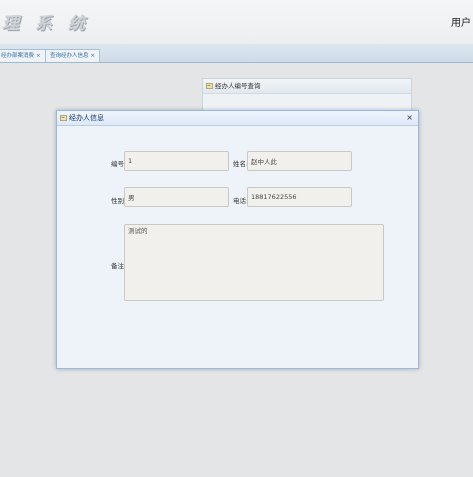 This screenshot has height=477, width=473. I want to click on tab-query-handler: 查询经办人信息 ×, so click(73, 55).